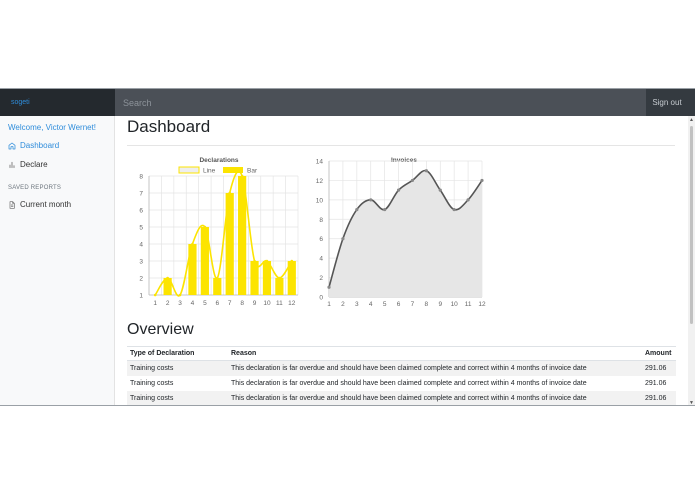 This screenshot has height=494, width=695. What do you see at coordinates (141, 245) in the screenshot?
I see `y-tick-label: 4` at bounding box center [141, 245].